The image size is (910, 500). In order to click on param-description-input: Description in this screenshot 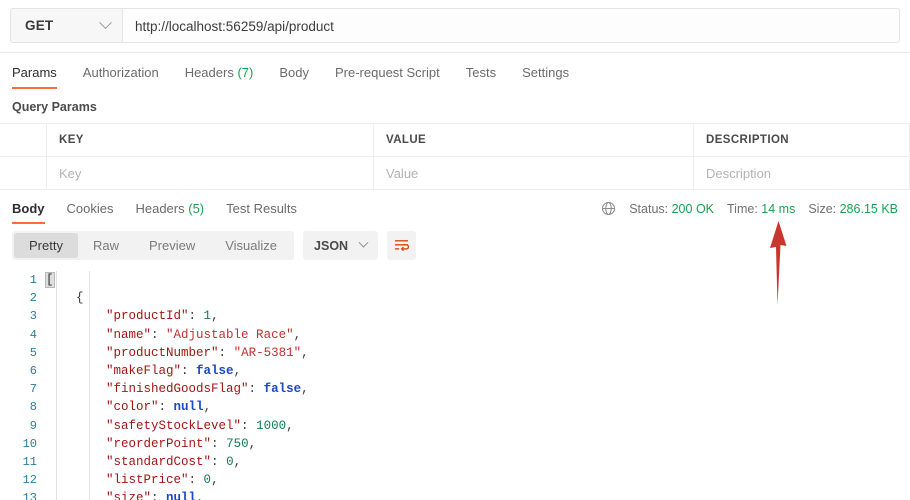, I will do `click(801, 173)`.